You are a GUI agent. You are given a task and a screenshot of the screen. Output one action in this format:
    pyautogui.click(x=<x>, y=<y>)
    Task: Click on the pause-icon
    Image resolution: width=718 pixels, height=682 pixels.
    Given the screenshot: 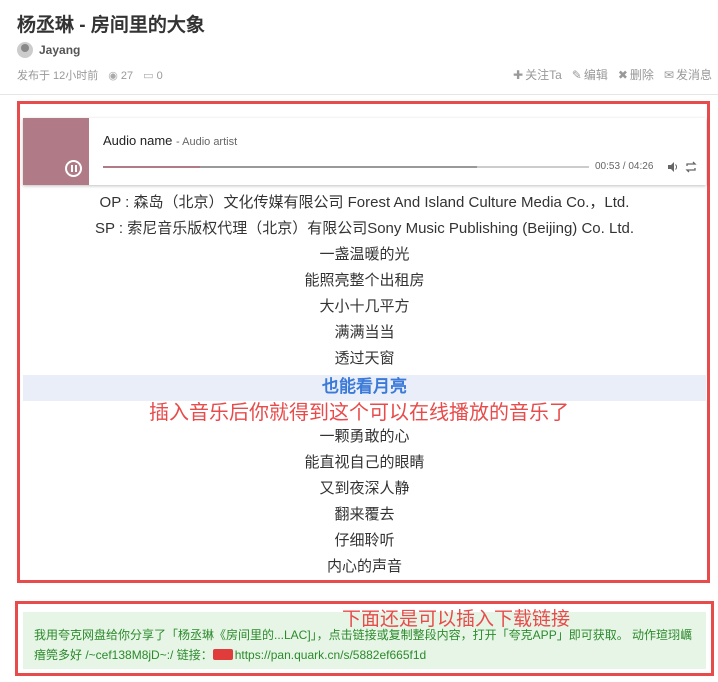 What is the action you would take?
    pyautogui.click(x=73, y=168)
    